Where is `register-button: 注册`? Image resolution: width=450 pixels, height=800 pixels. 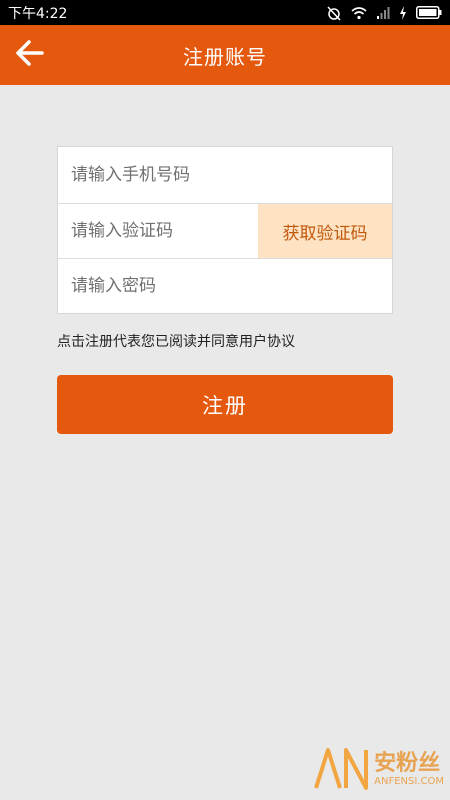
register-button: 注册 is located at coordinates (225, 404).